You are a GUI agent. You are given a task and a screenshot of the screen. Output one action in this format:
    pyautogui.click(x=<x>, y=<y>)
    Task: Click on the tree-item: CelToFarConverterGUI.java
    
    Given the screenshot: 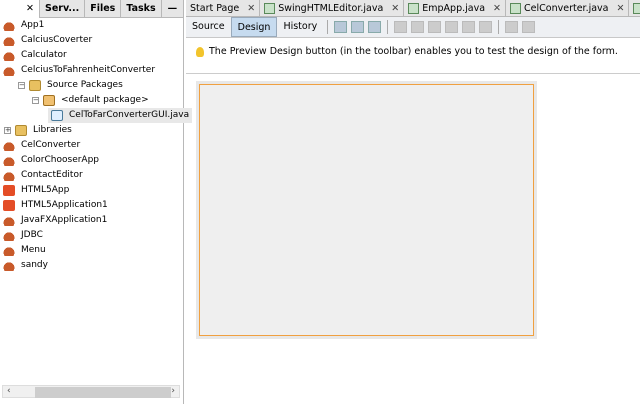 What is the action you would take?
    pyautogui.click(x=120, y=115)
    